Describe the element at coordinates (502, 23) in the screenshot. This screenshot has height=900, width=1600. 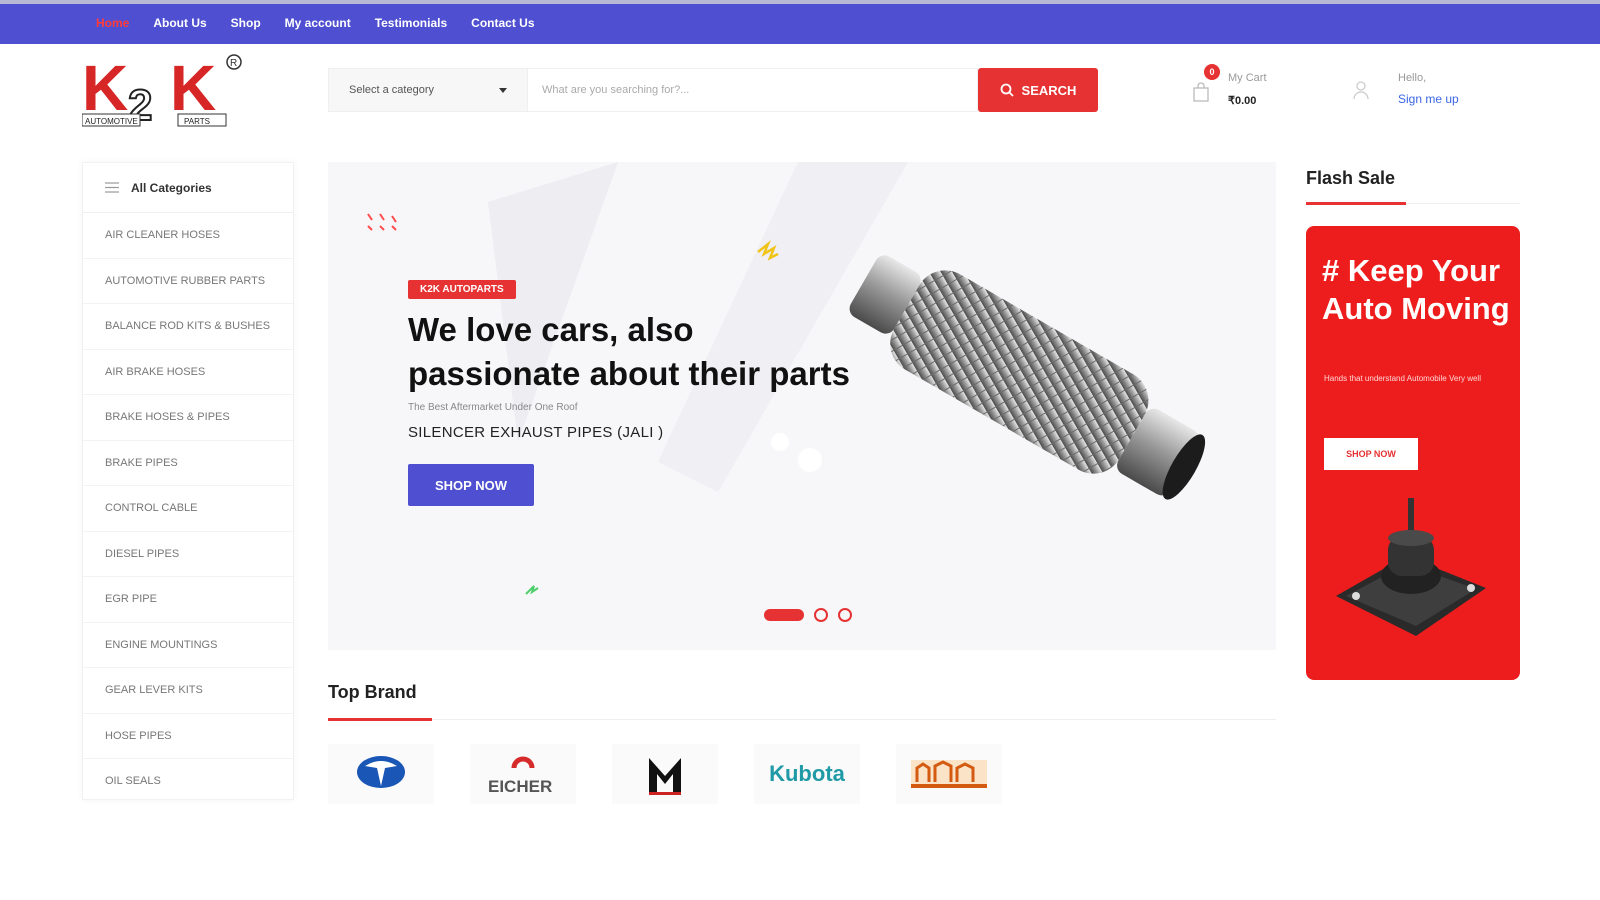
I see `nav-item-contact: Contact Us` at that location.